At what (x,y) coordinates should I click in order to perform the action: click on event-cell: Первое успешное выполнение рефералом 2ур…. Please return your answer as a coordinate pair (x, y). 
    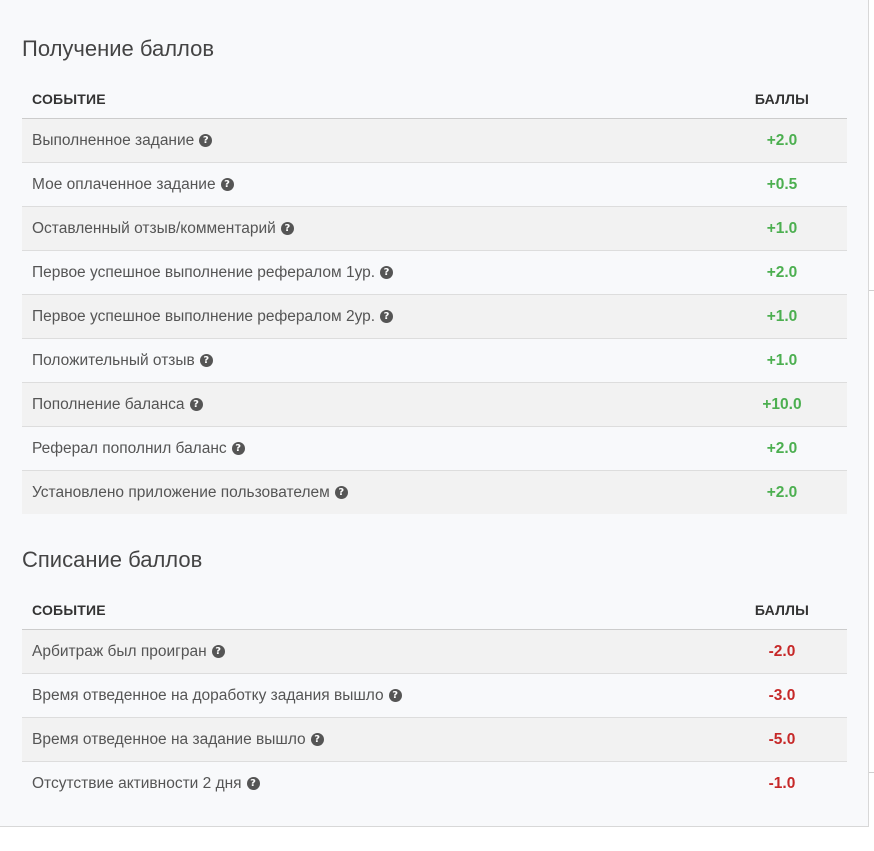
    Looking at the image, I should click on (369, 317).